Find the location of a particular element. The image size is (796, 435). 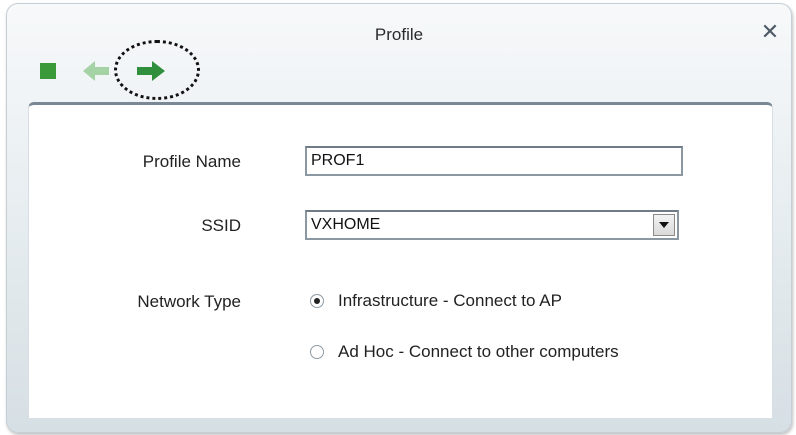

stop-icon is located at coordinates (48, 71).